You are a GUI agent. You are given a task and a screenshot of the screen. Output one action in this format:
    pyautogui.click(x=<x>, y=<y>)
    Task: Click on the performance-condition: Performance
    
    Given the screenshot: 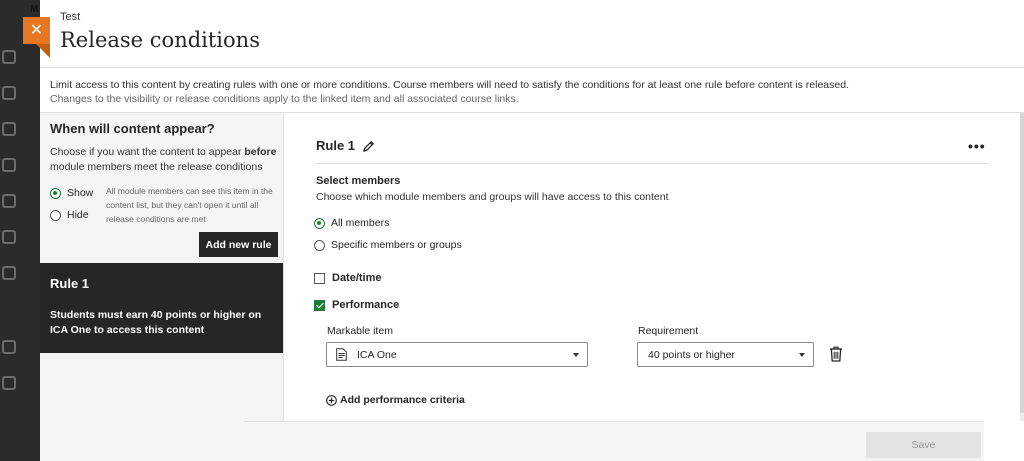 What is the action you would take?
    pyautogui.click(x=356, y=305)
    